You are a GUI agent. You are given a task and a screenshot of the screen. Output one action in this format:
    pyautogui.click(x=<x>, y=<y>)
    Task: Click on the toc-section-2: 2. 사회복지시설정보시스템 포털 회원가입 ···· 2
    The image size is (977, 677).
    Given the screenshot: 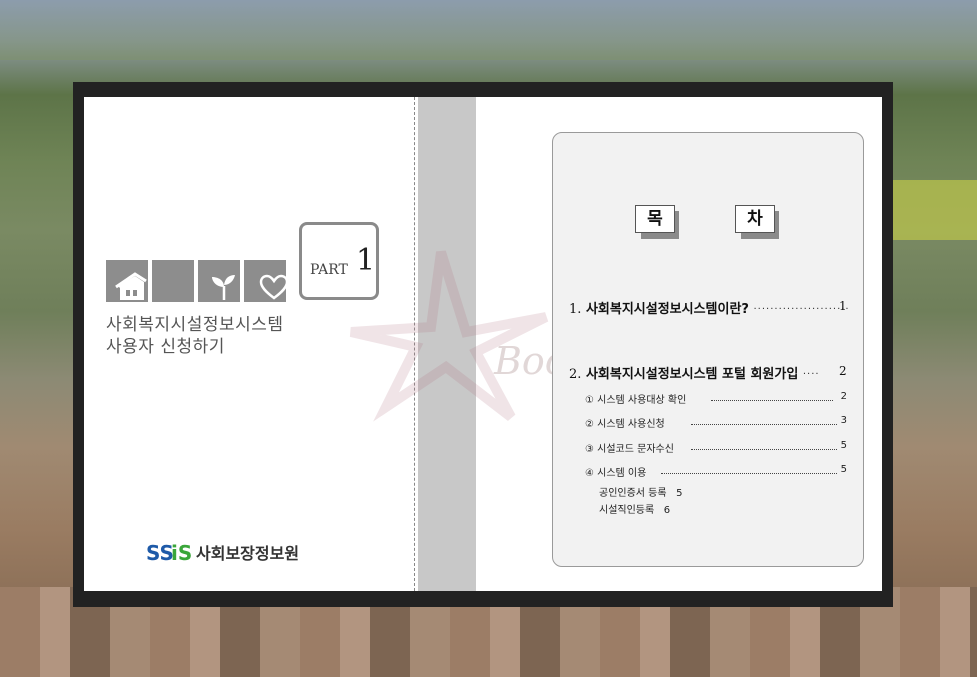 What is the action you would take?
    pyautogui.click(x=708, y=373)
    